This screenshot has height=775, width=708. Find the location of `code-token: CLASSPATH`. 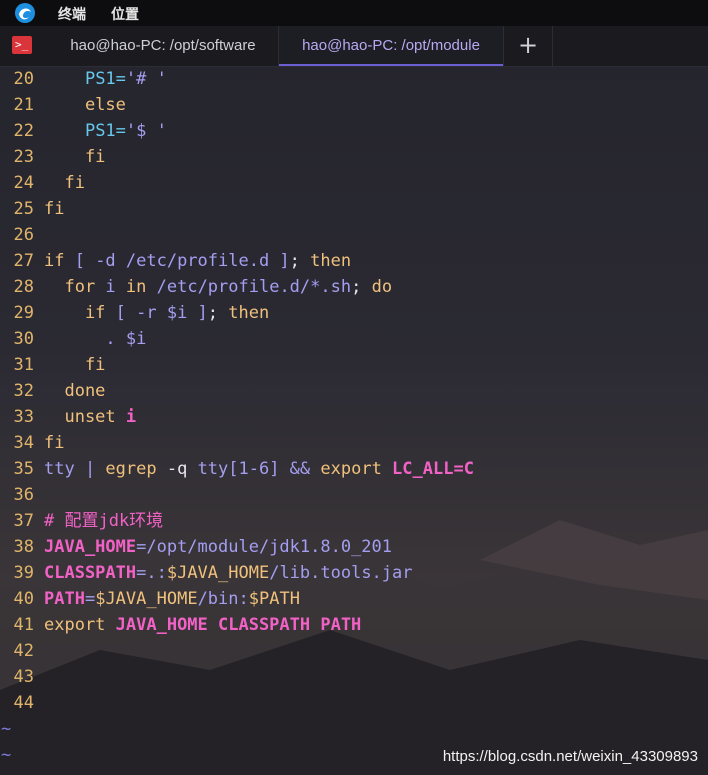

code-token: CLASSPATH is located at coordinates (90, 573).